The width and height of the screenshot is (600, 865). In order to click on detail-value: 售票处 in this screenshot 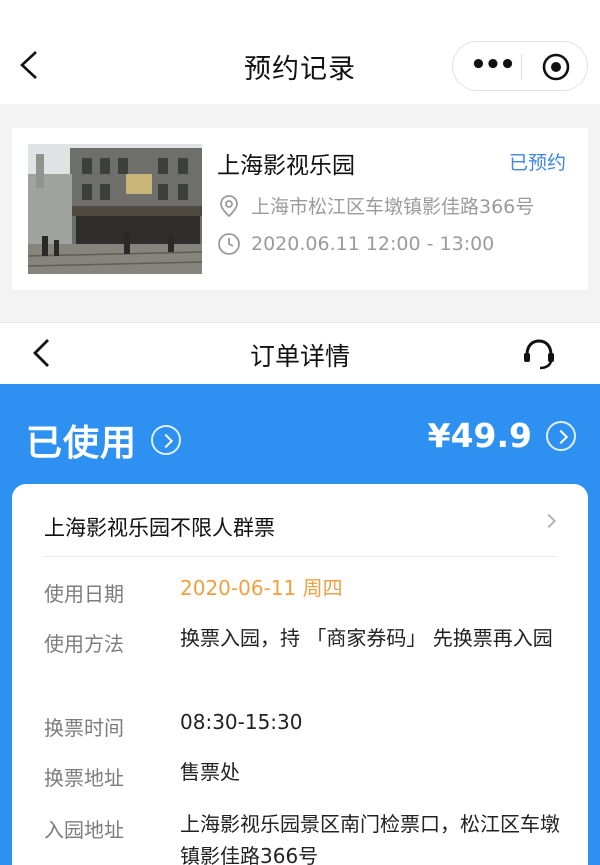, I will do `click(210, 772)`.